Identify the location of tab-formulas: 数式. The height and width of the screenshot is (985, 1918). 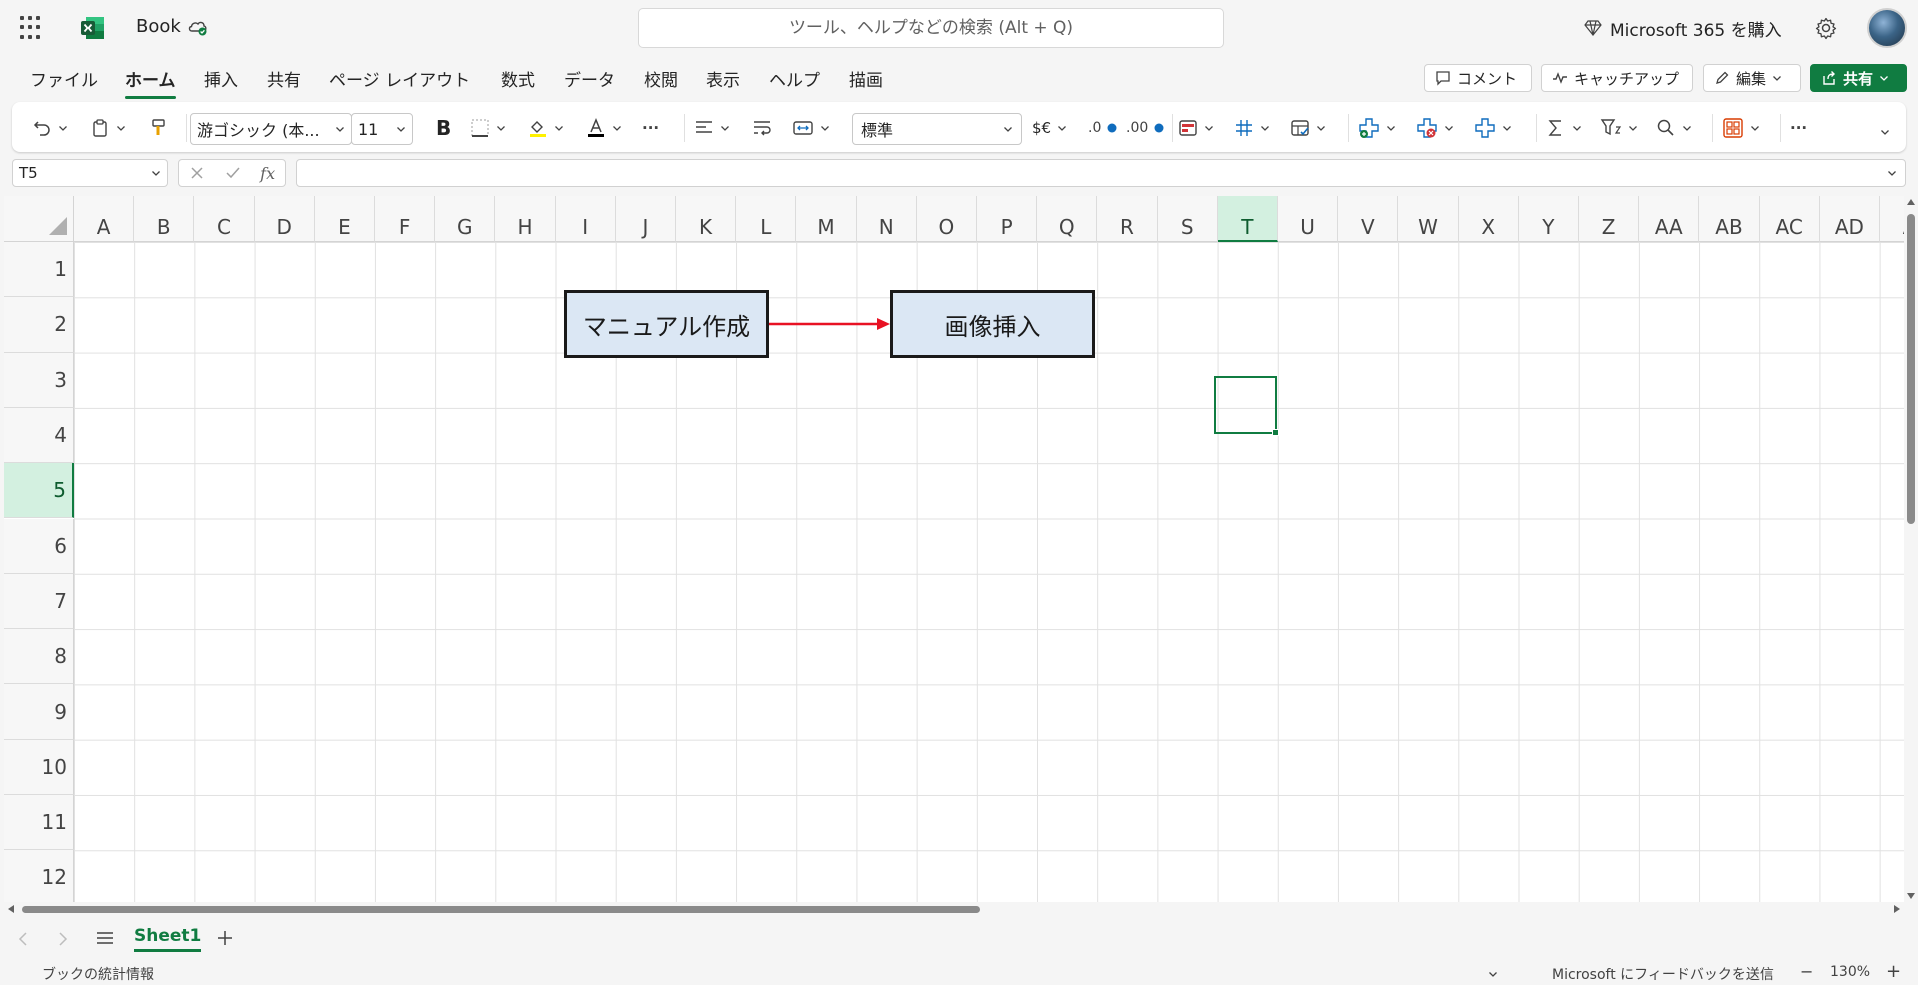
(518, 78).